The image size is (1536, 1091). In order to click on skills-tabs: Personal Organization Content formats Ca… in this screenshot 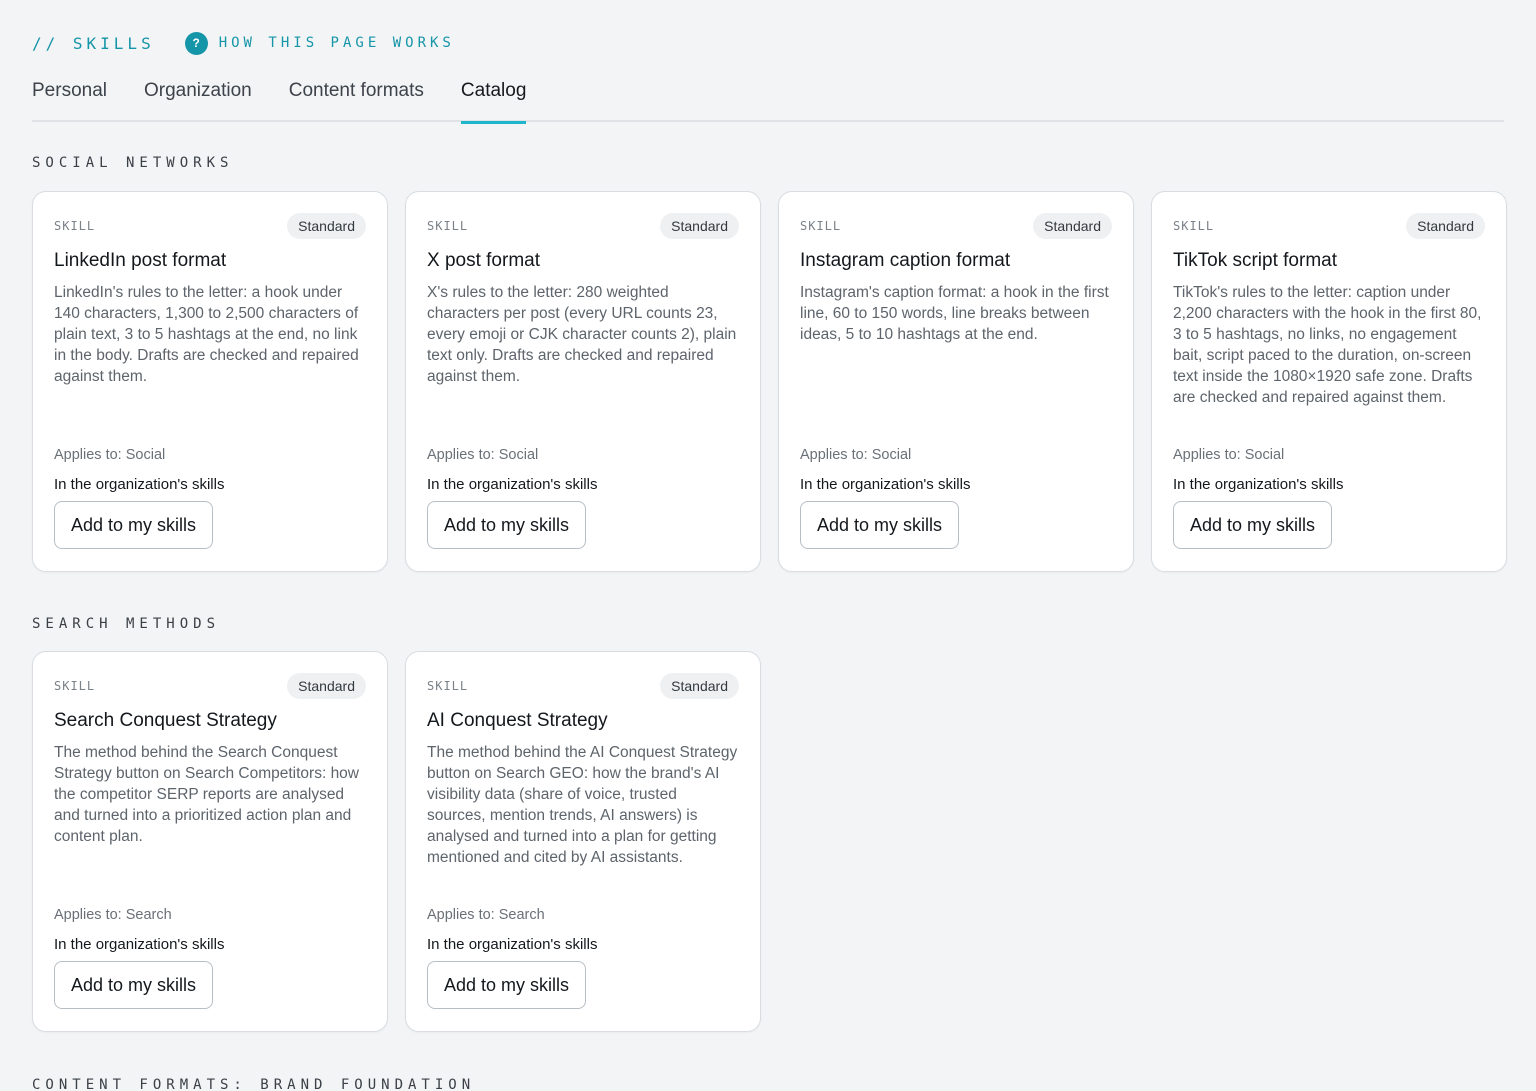, I will do `click(768, 100)`.